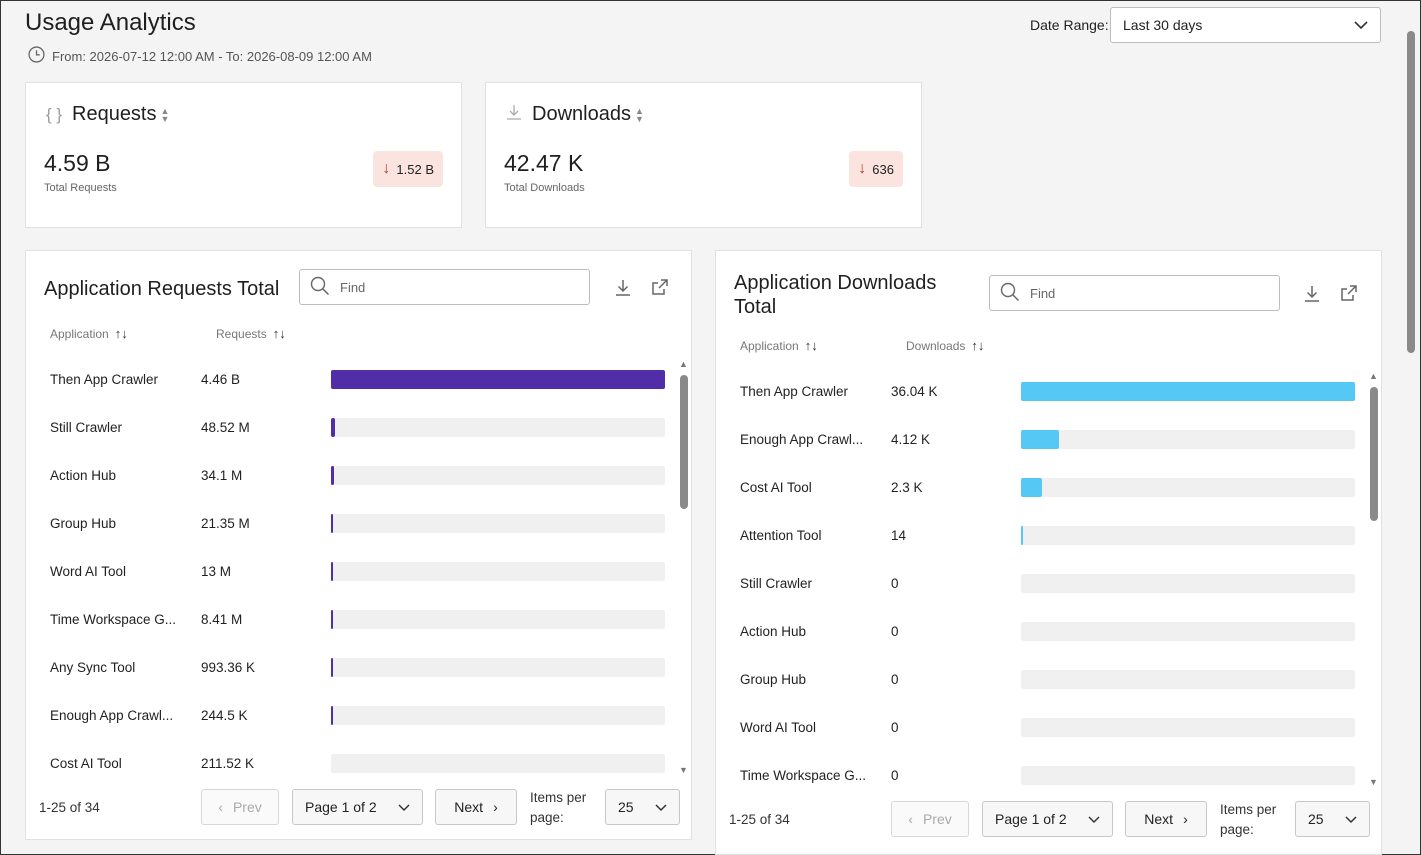 This screenshot has width=1421, height=855. What do you see at coordinates (835, 295) in the screenshot?
I see `downloads-table-title: Application Downloads Total` at bounding box center [835, 295].